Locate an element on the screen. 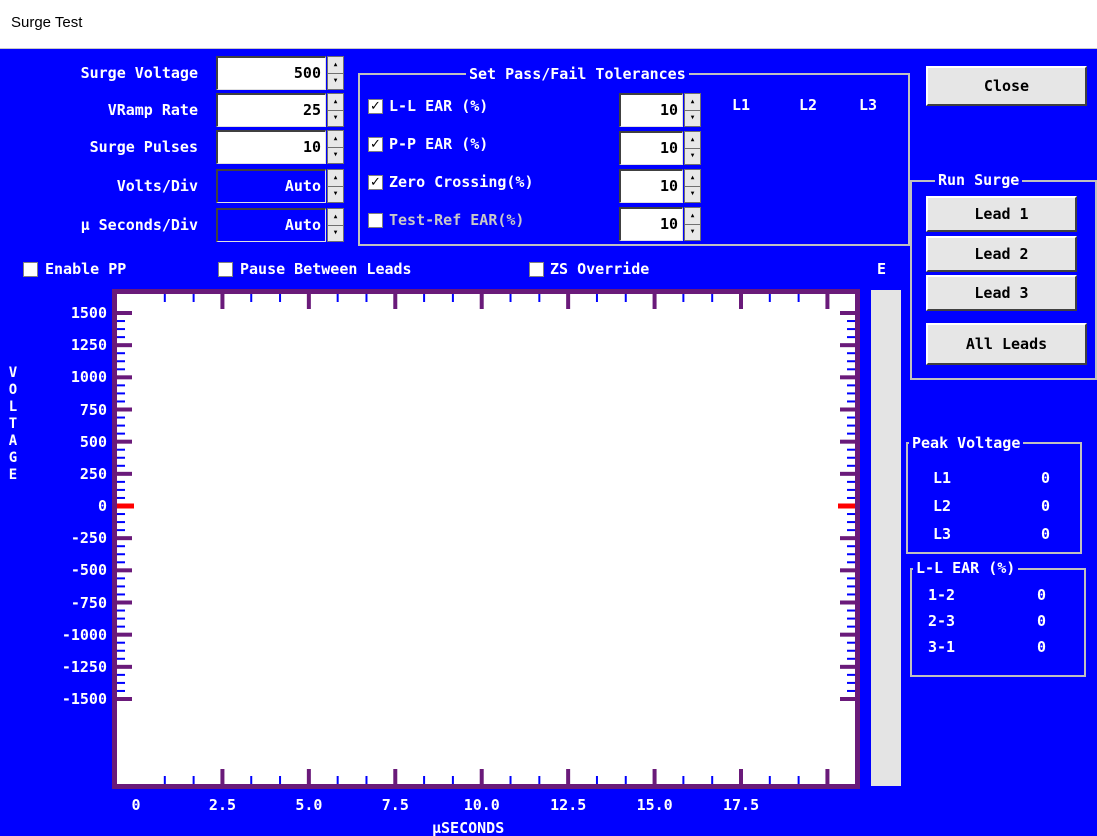 The width and height of the screenshot is (1097, 836). vramp-rate-input: 25 is located at coordinates (271, 110).